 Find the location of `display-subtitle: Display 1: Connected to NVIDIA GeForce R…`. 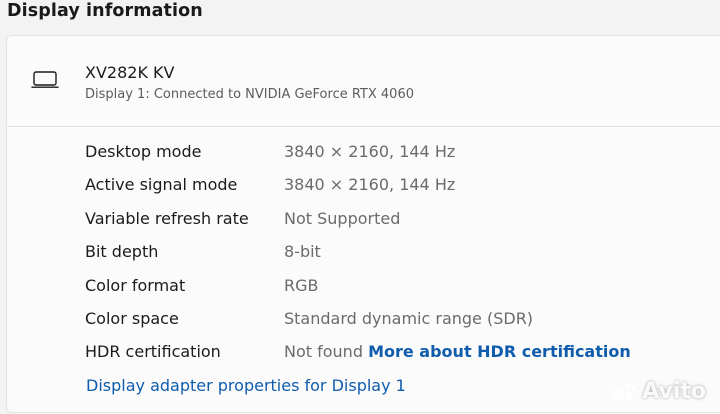

display-subtitle: Display 1: Connected to NVIDIA GeForce R… is located at coordinates (249, 94).